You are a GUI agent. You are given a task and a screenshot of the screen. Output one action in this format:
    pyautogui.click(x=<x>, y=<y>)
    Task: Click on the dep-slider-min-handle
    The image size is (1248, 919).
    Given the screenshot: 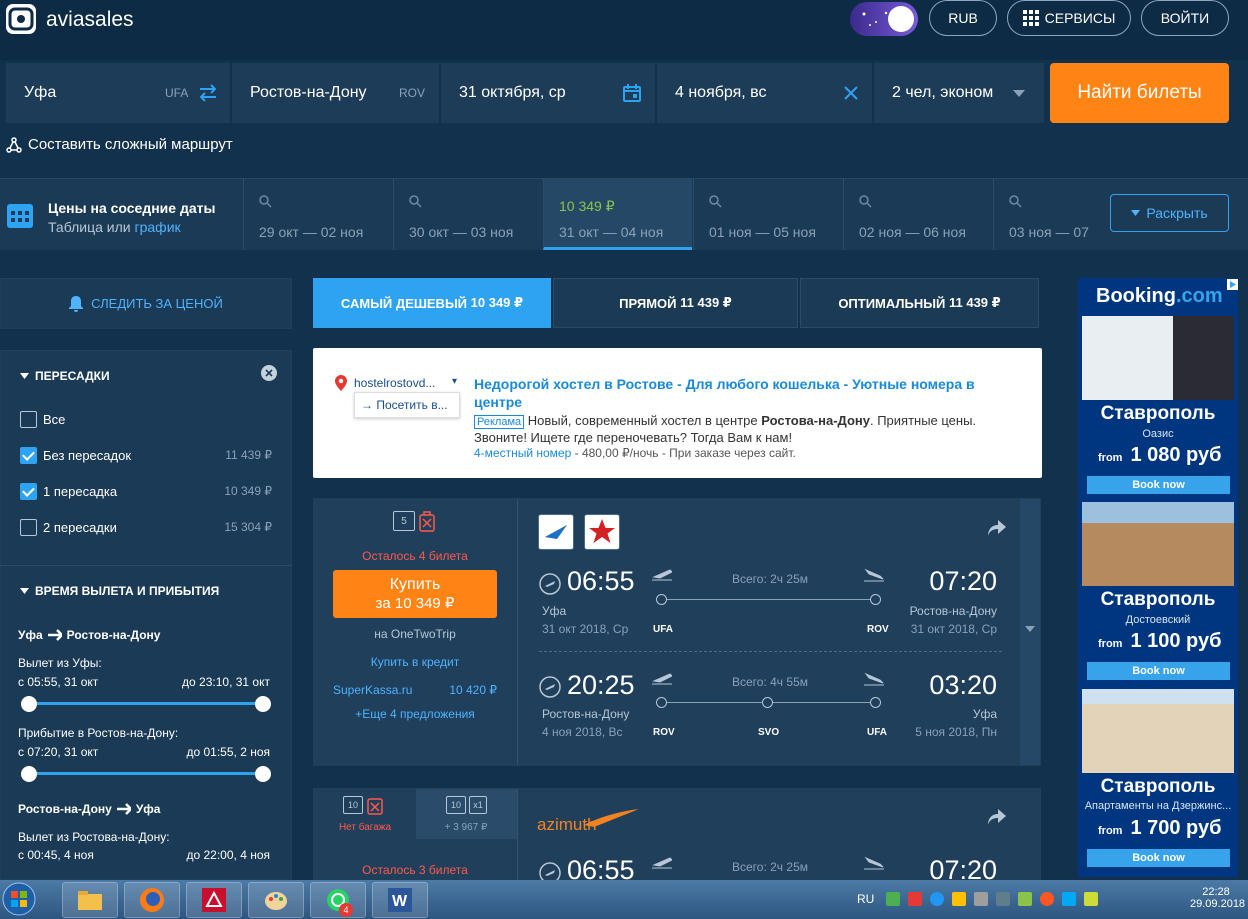 What is the action you would take?
    pyautogui.click(x=29, y=704)
    